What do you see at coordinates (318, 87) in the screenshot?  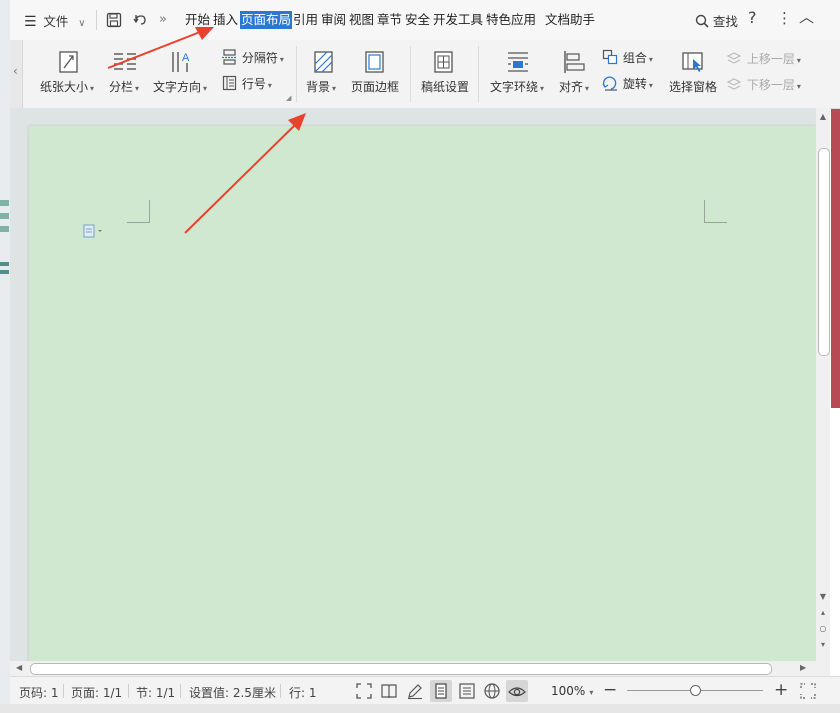 I see `background-label: 背景` at bounding box center [318, 87].